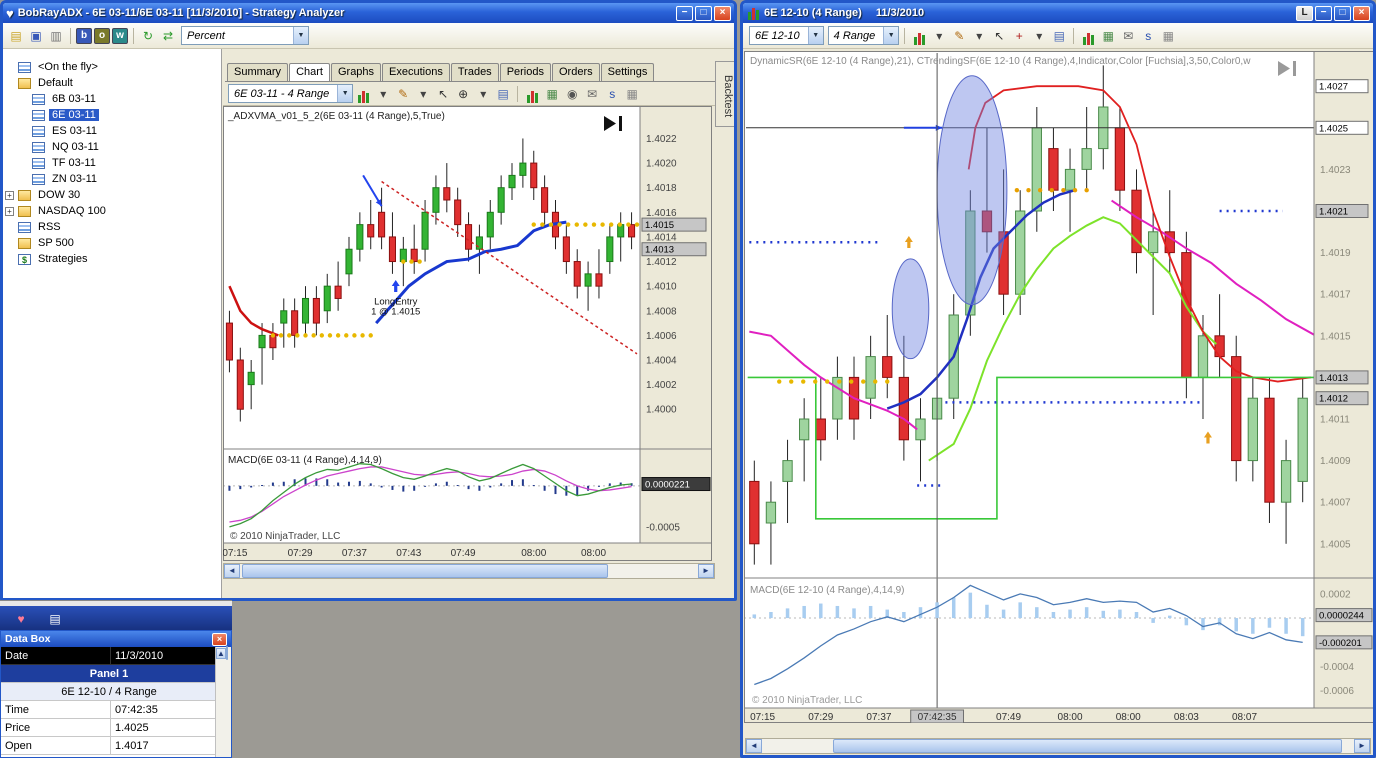 This screenshot has width=1376, height=758. I want to click on export-icon: ⇄, so click(168, 36).